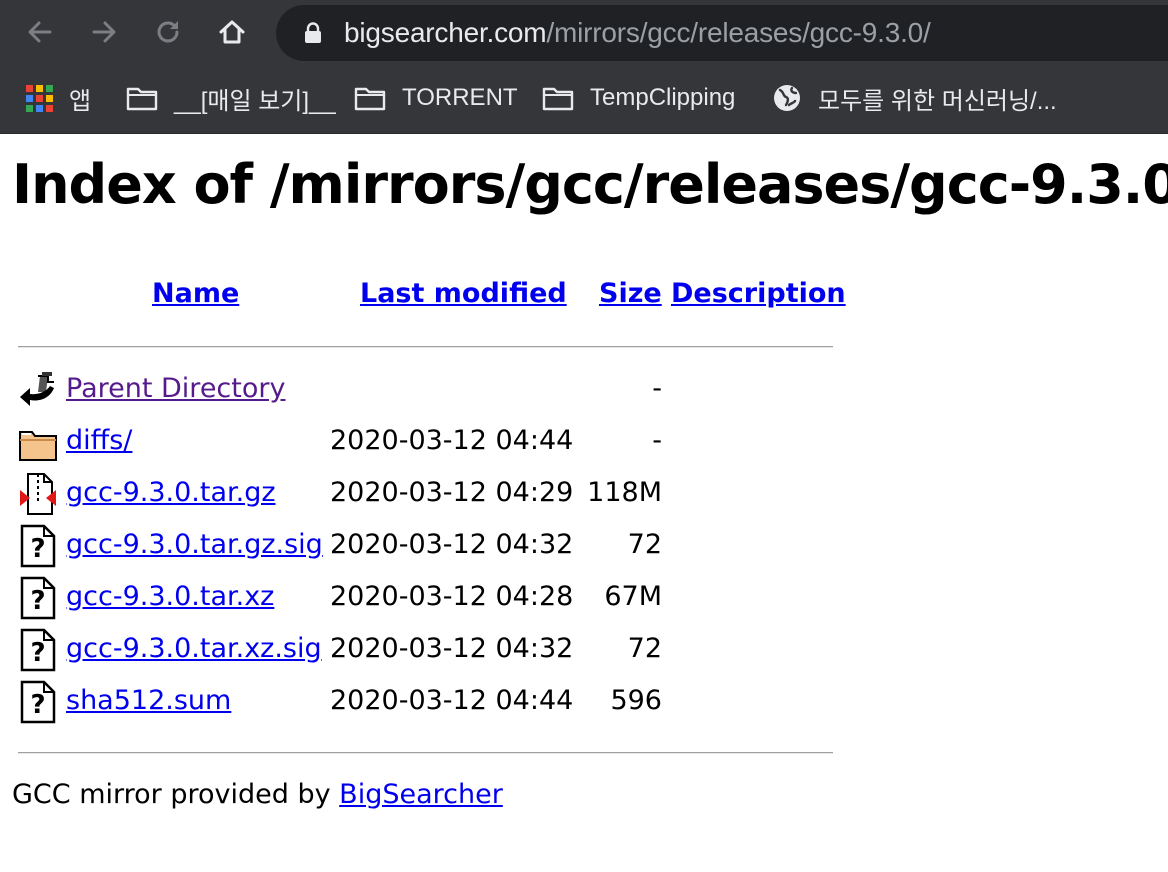  I want to click on home-button, so click(232, 32).